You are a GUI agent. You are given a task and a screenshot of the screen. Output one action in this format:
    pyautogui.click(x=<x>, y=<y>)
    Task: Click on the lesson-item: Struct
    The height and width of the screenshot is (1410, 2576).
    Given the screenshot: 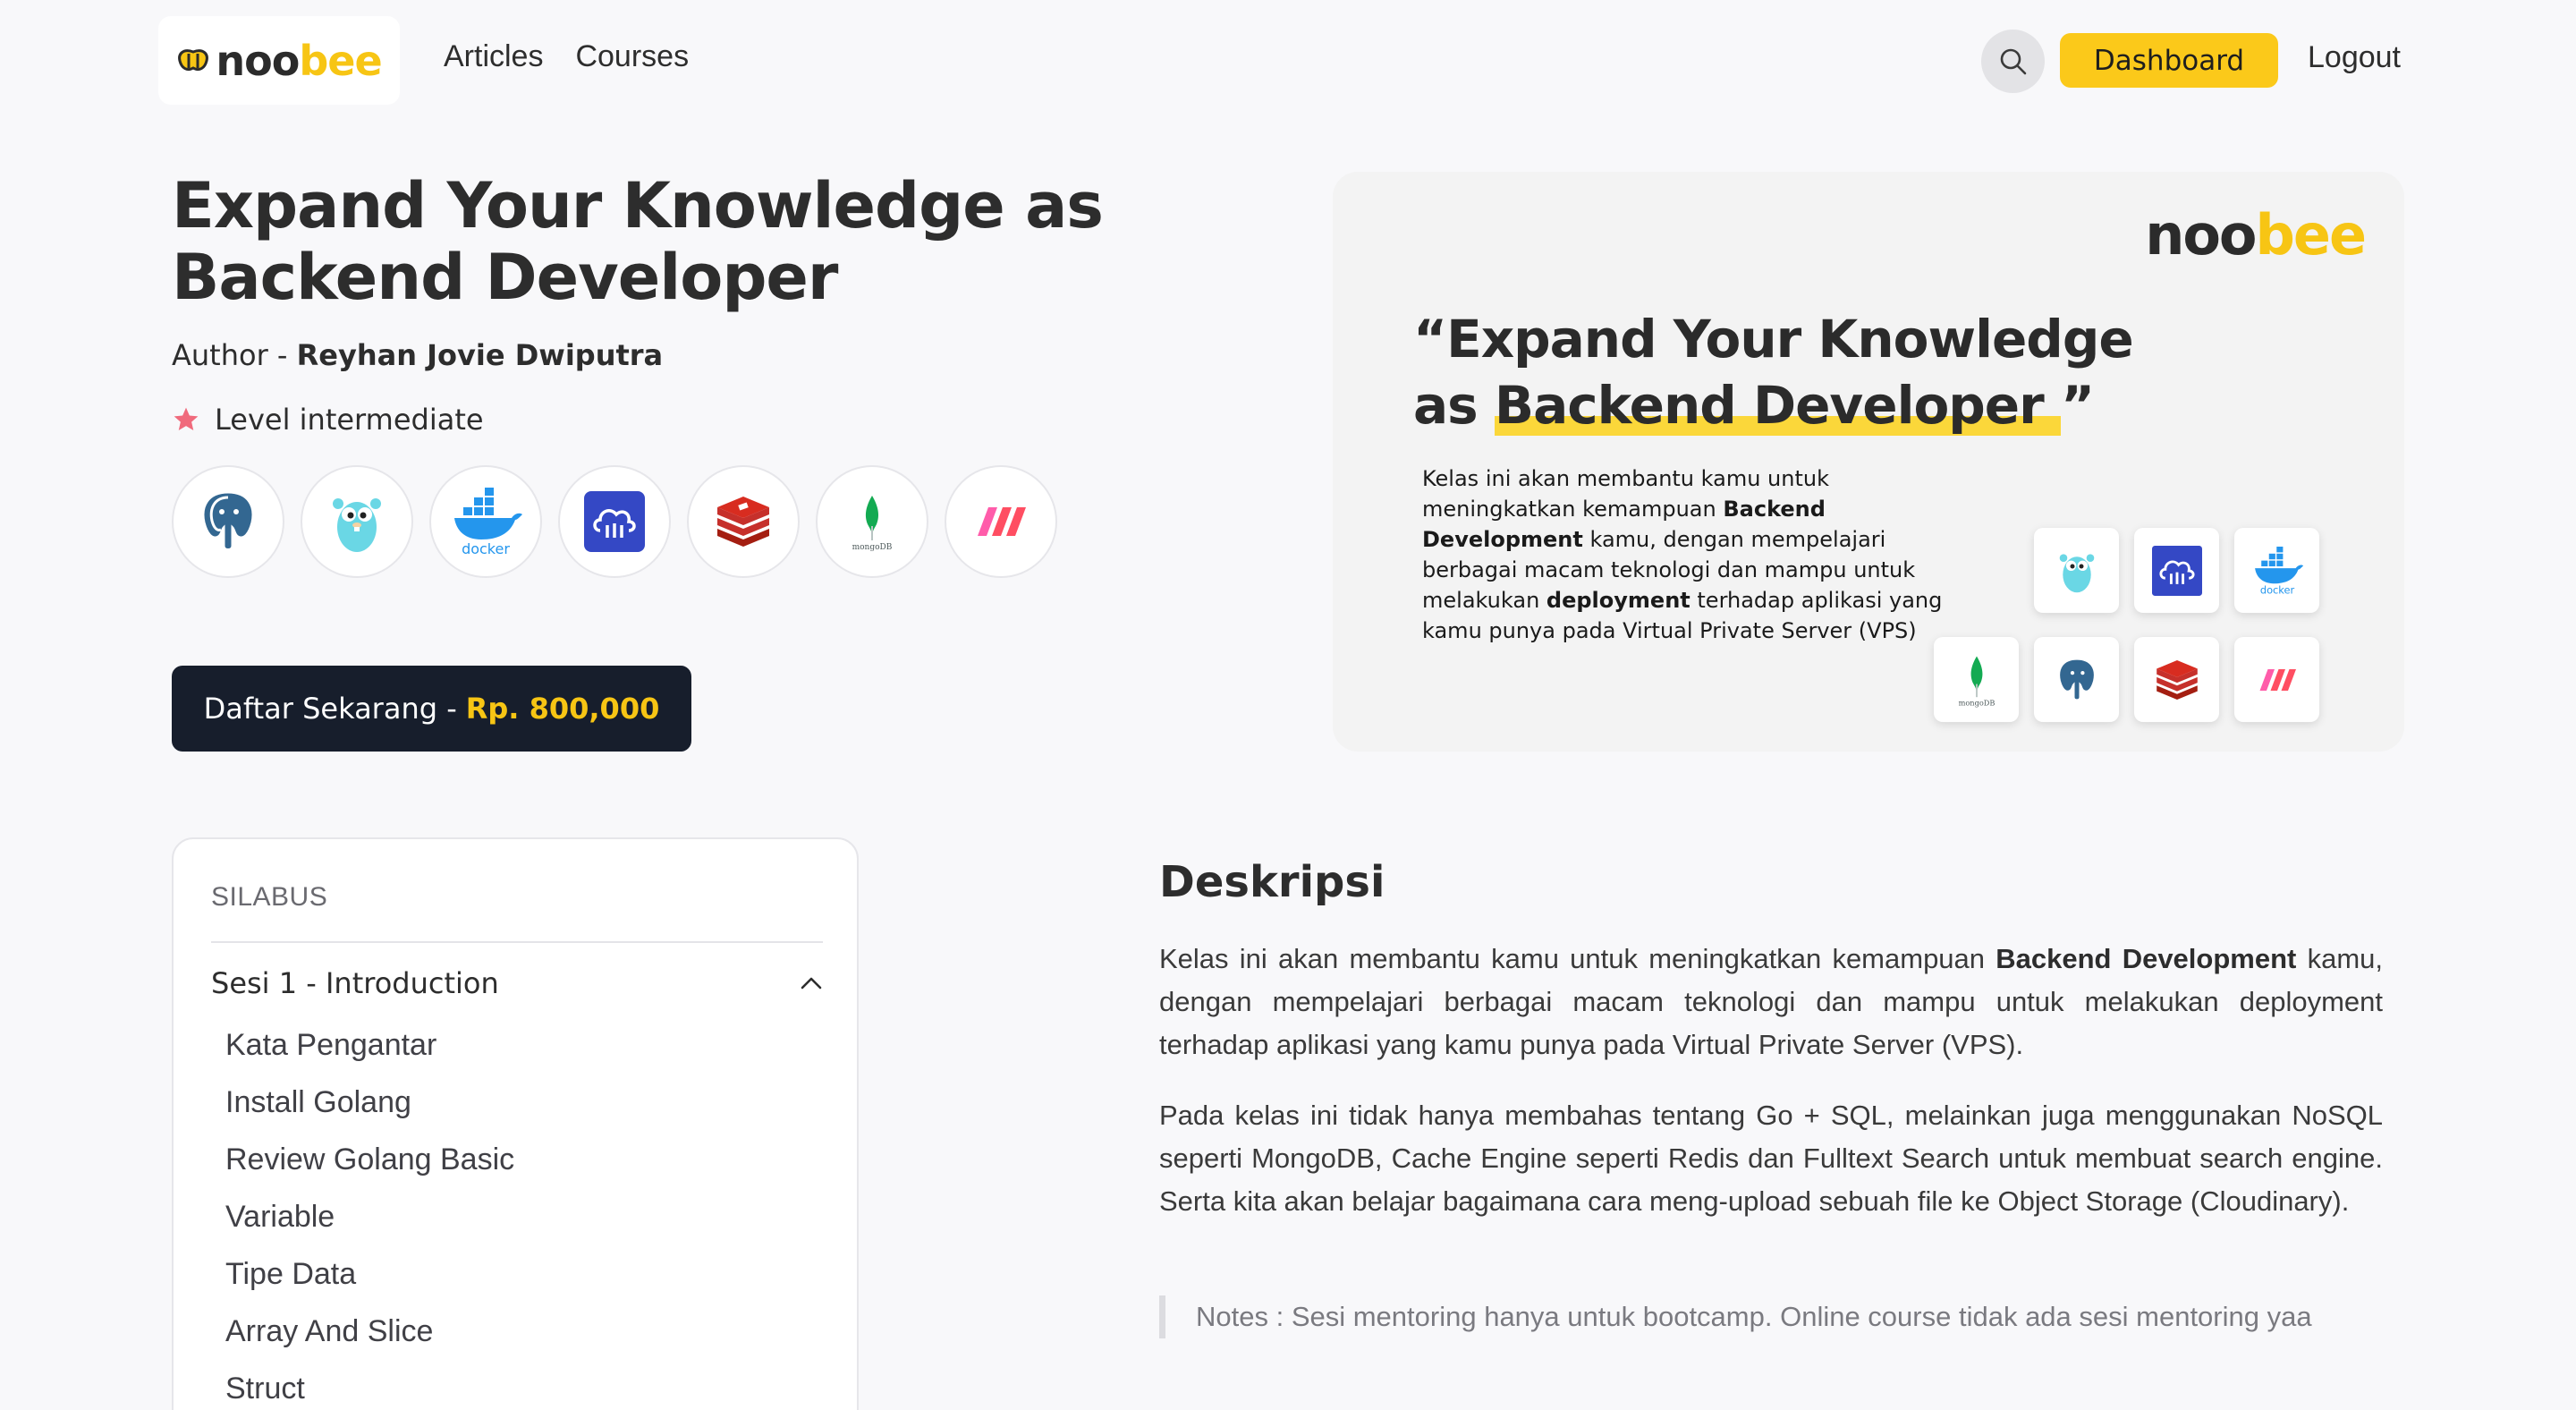 What is the action you would take?
    pyautogui.click(x=369, y=1385)
    